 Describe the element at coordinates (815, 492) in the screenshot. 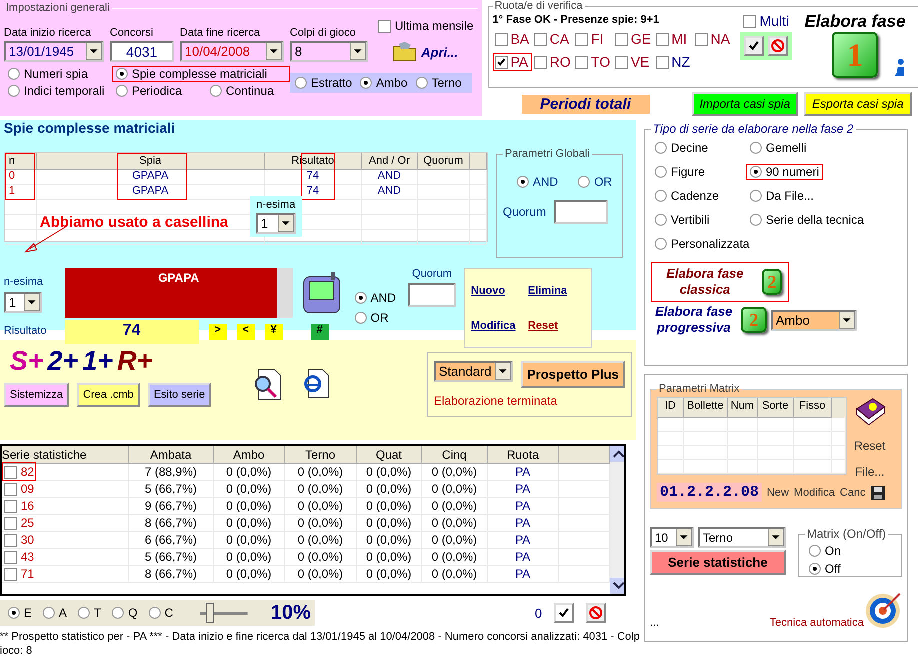

I see `matrix-link: Modifica` at that location.